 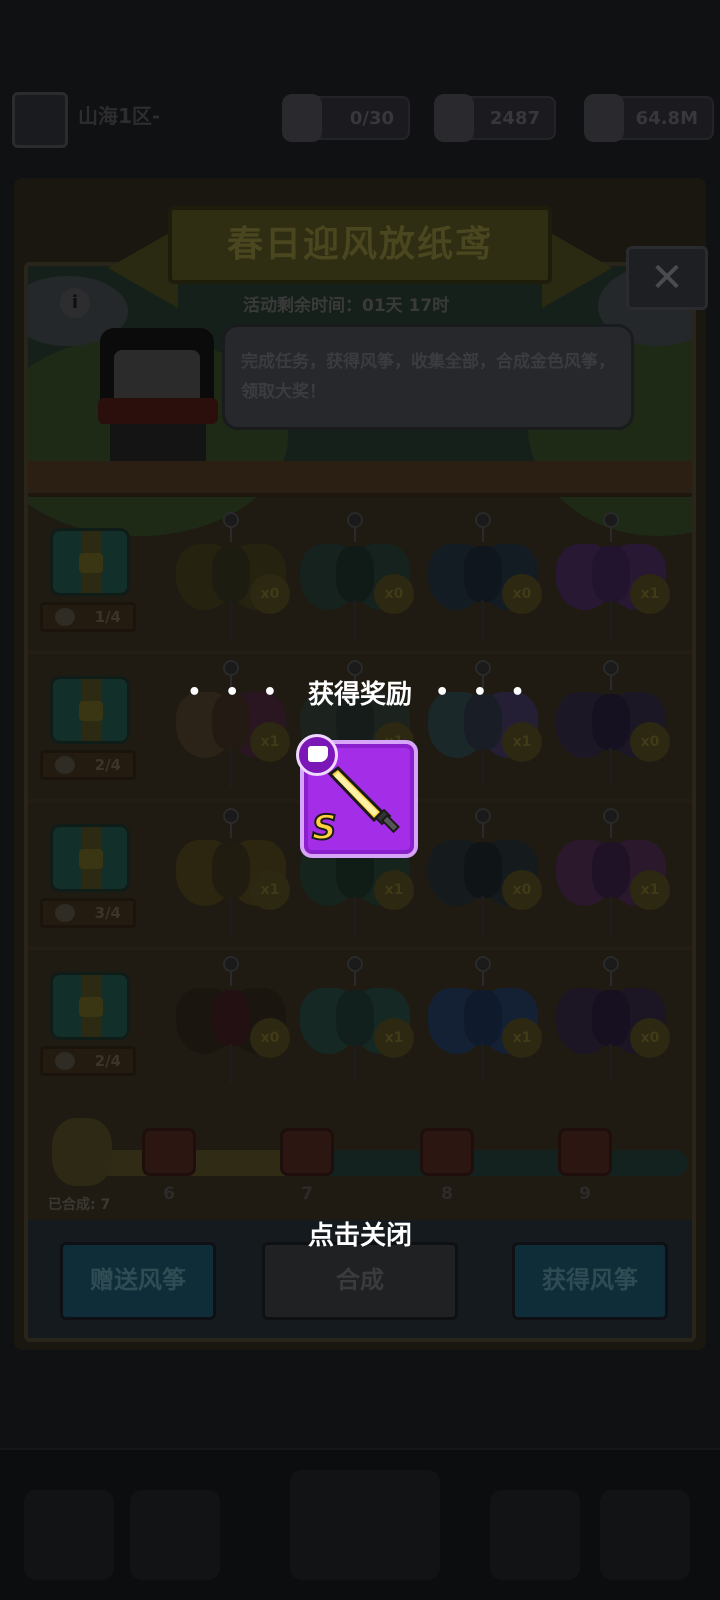 What do you see at coordinates (79, 1205) in the screenshot?
I see `merged-count-label: 已合成: 7` at bounding box center [79, 1205].